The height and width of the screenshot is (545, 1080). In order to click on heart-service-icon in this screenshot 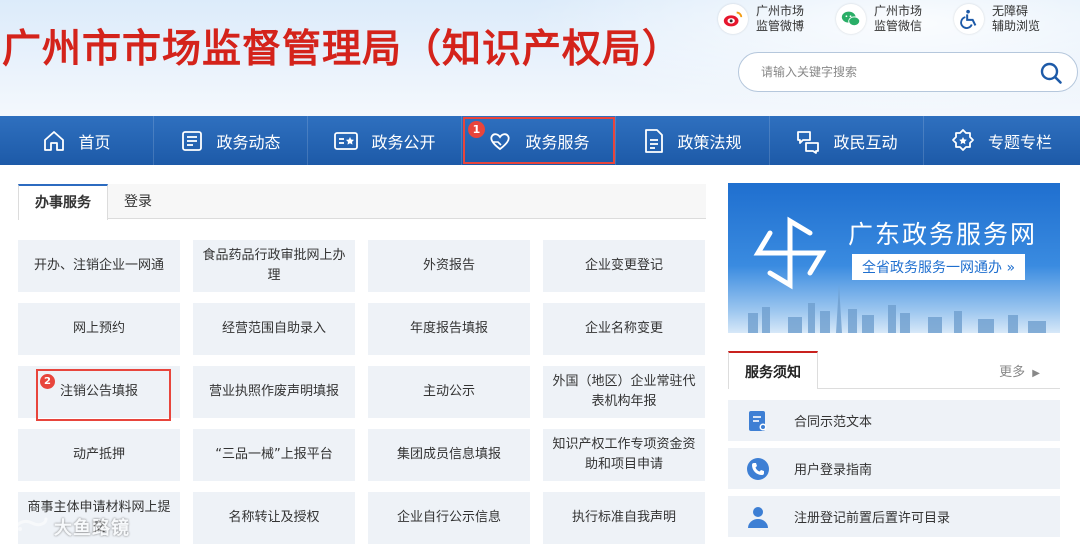, I will do `click(500, 141)`.